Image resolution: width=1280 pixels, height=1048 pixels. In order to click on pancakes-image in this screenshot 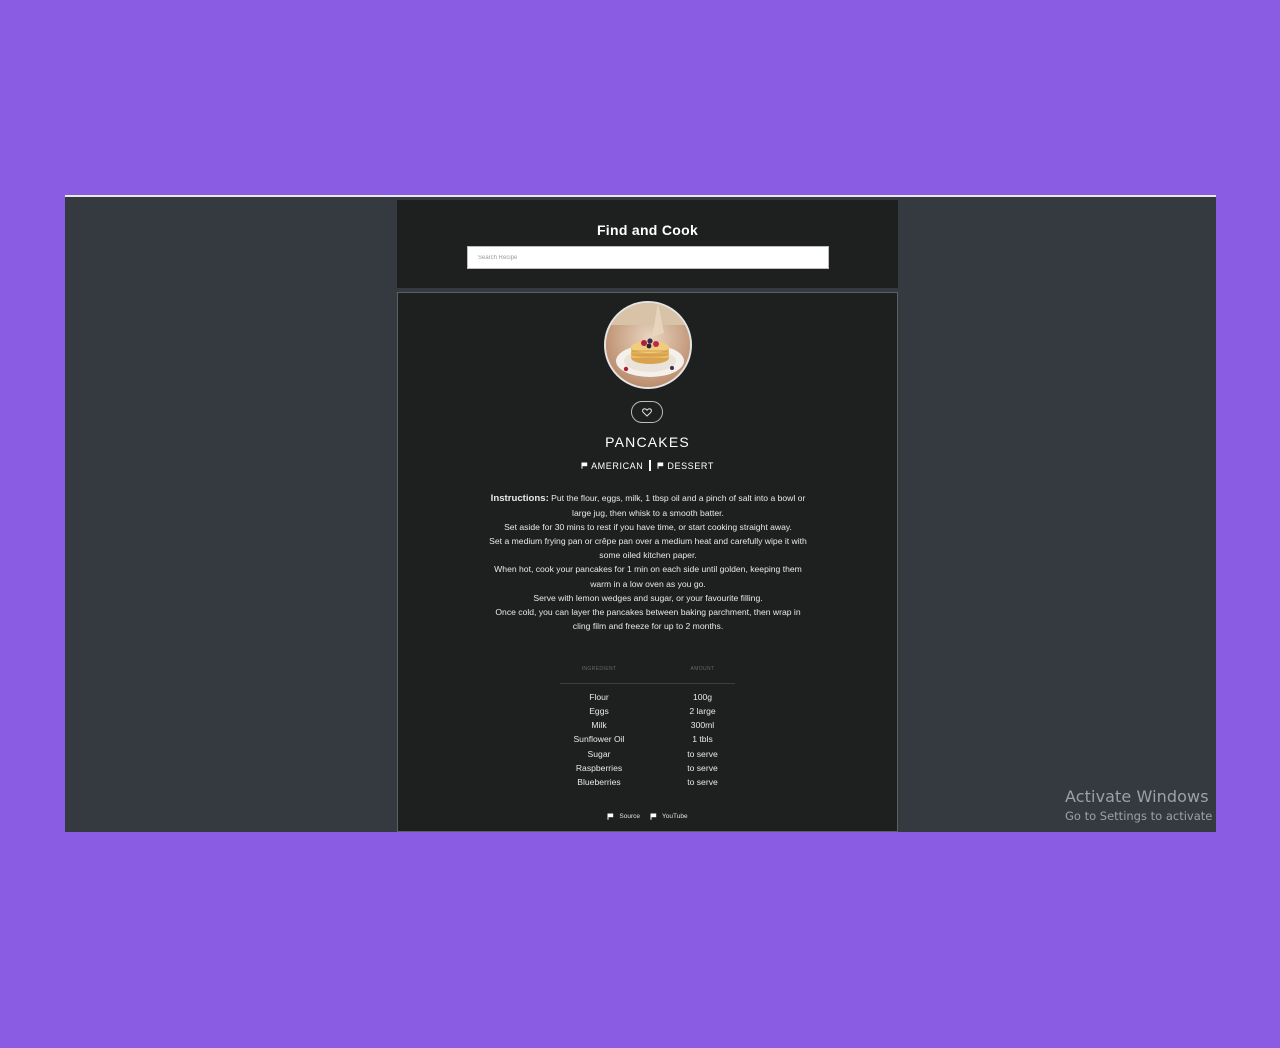, I will do `click(648, 345)`.